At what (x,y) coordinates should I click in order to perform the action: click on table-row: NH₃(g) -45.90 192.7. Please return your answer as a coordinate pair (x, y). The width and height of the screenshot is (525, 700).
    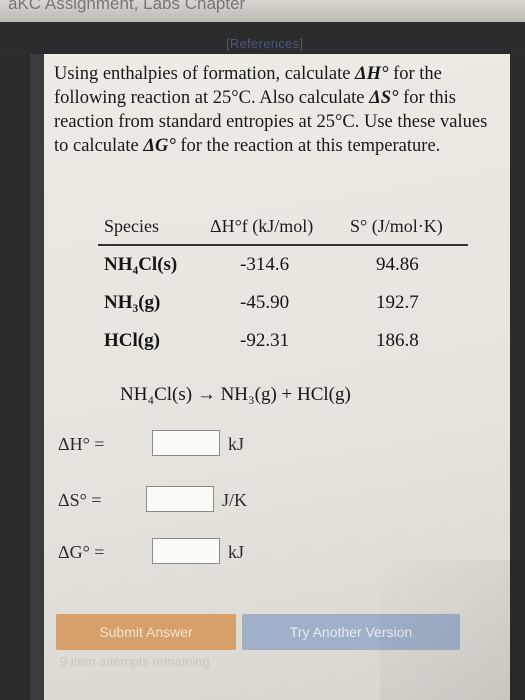
    Looking at the image, I should click on (283, 303).